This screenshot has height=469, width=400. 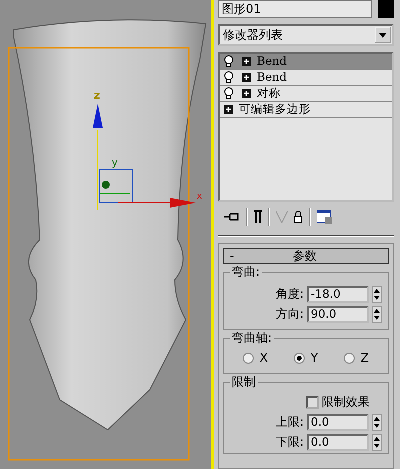 What do you see at coordinates (232, 217) in the screenshot?
I see `pin-icon` at bounding box center [232, 217].